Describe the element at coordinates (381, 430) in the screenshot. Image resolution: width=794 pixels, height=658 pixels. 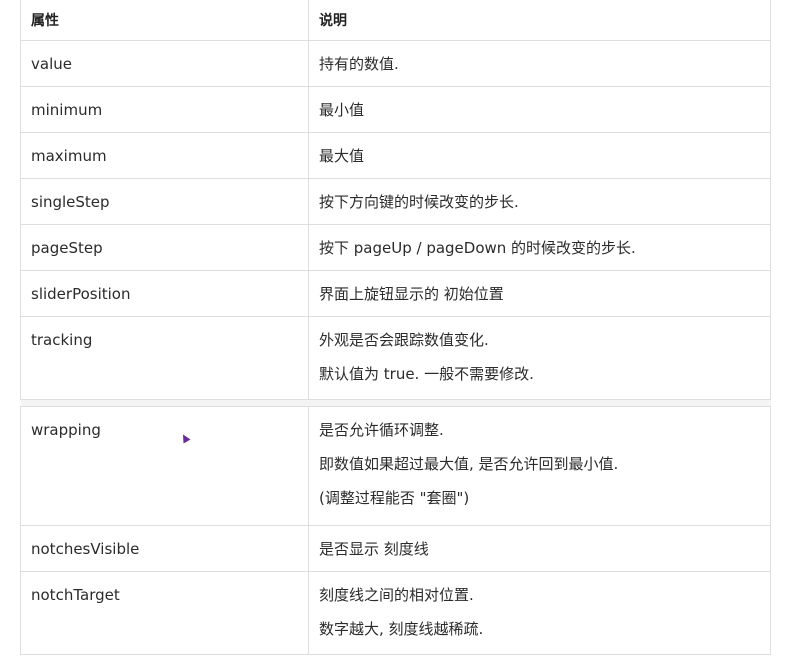
I see `description-line: 是否允许循环调整.` at that location.